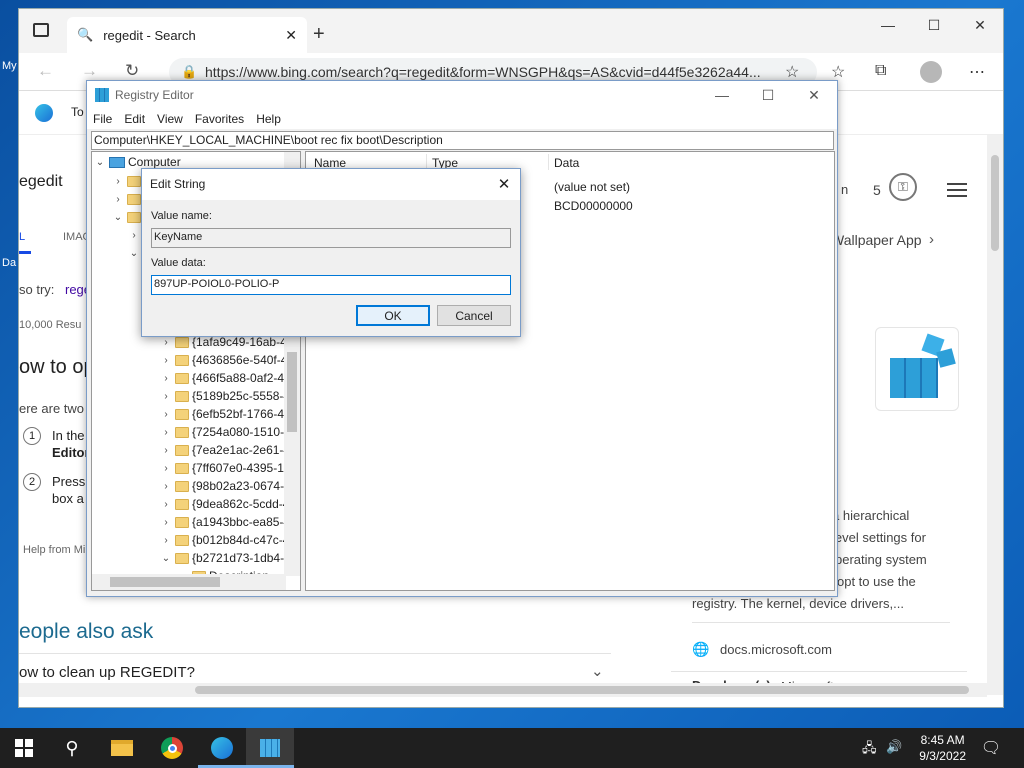 The height and width of the screenshot is (768, 1024). Describe the element at coordinates (225, 396) in the screenshot. I see `tree-item-guid: › {5189b25c-5558-4` at that location.